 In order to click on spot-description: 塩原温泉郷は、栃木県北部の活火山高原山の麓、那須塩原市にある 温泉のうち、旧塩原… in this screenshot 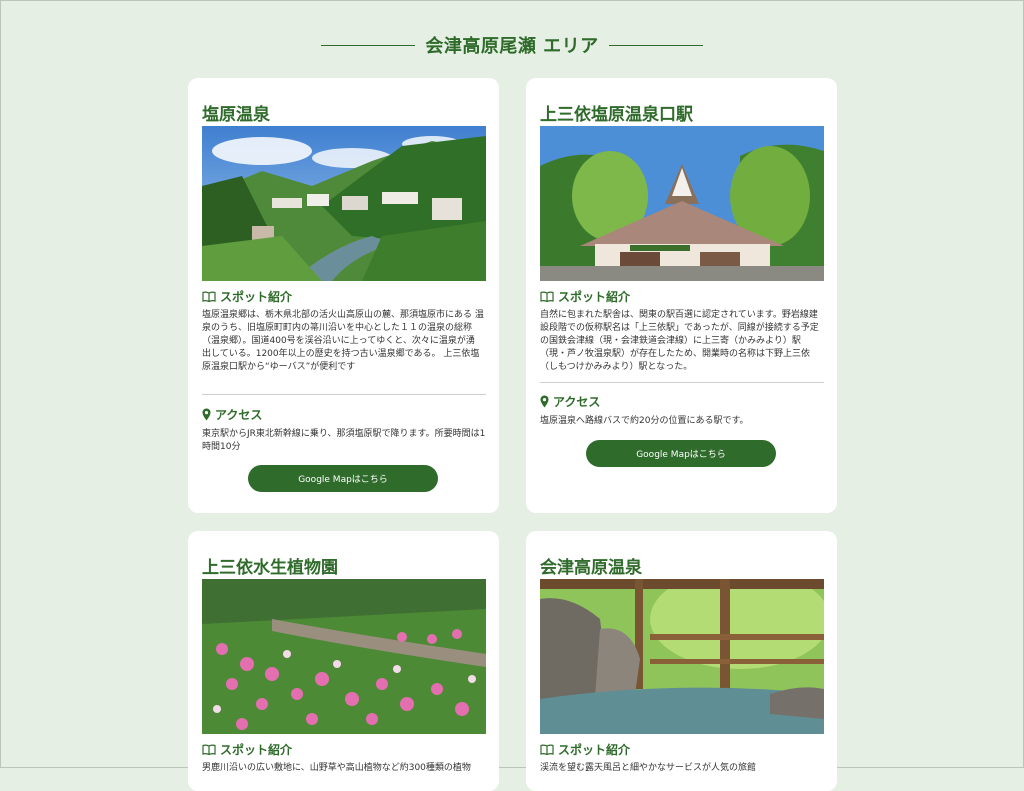, I will do `click(343, 341)`.